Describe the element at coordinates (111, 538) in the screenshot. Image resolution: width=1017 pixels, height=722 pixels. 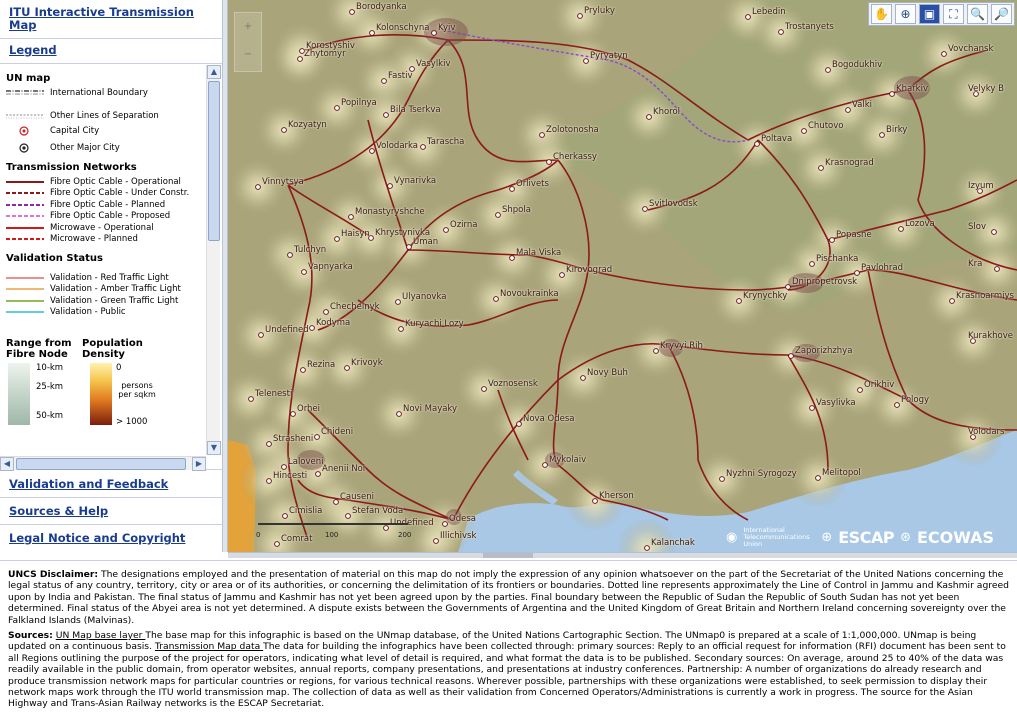
I see `legal-notice-link: Legal Notice and Copyright` at that location.